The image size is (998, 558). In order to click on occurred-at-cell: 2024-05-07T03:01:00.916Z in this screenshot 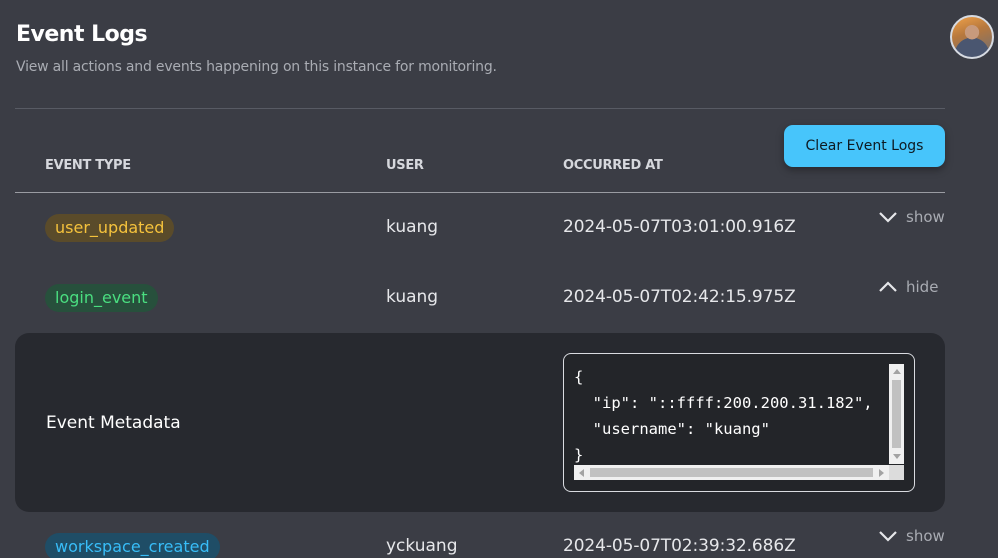, I will do `click(679, 227)`.